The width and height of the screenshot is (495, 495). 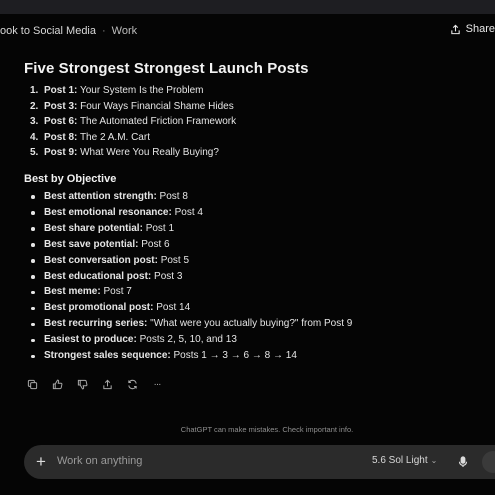 I want to click on microphone-icon, so click(x=463, y=461).